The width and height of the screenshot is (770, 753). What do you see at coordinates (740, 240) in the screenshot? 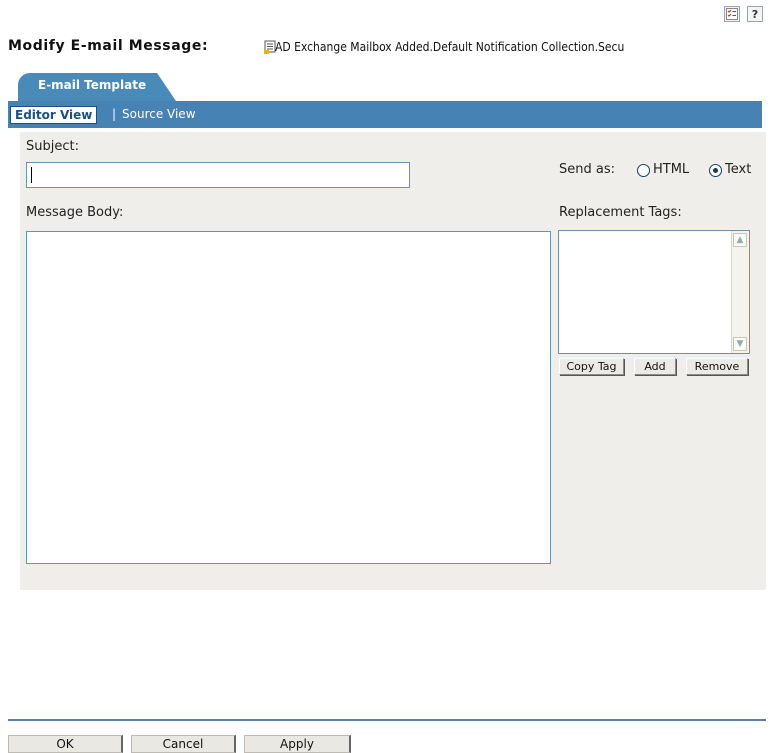
I see `scroll-up-icon: ▲` at bounding box center [740, 240].